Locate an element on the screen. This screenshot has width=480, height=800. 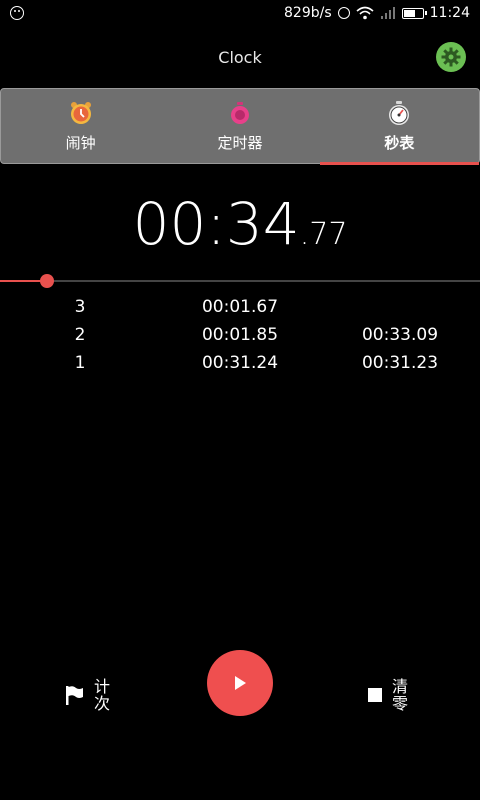
stopwatch-controls: 计 次 清 零 is located at coordinates (240, 685).